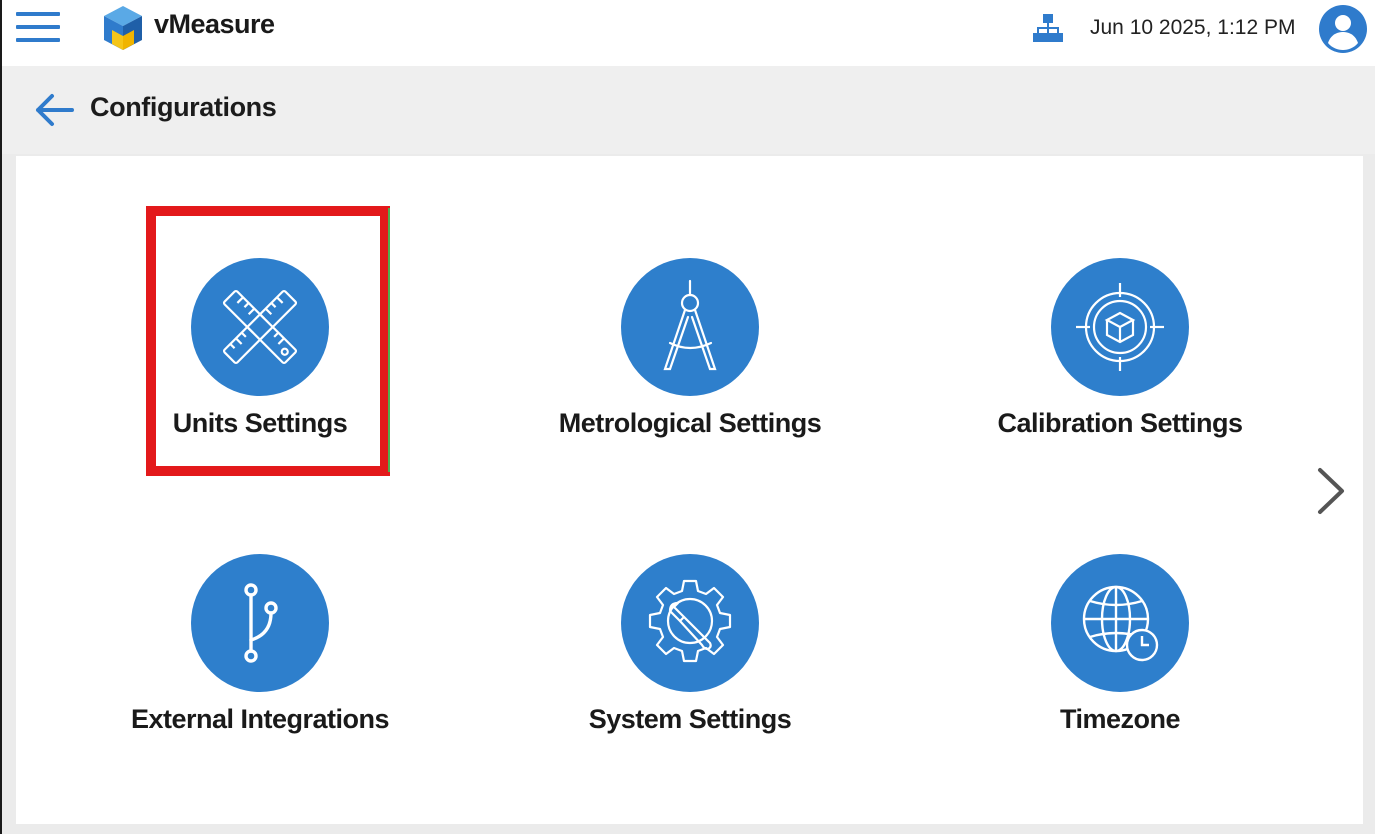 The image size is (1375, 834). Describe the element at coordinates (54, 110) in the screenshot. I see `back-arrow-icon` at that location.